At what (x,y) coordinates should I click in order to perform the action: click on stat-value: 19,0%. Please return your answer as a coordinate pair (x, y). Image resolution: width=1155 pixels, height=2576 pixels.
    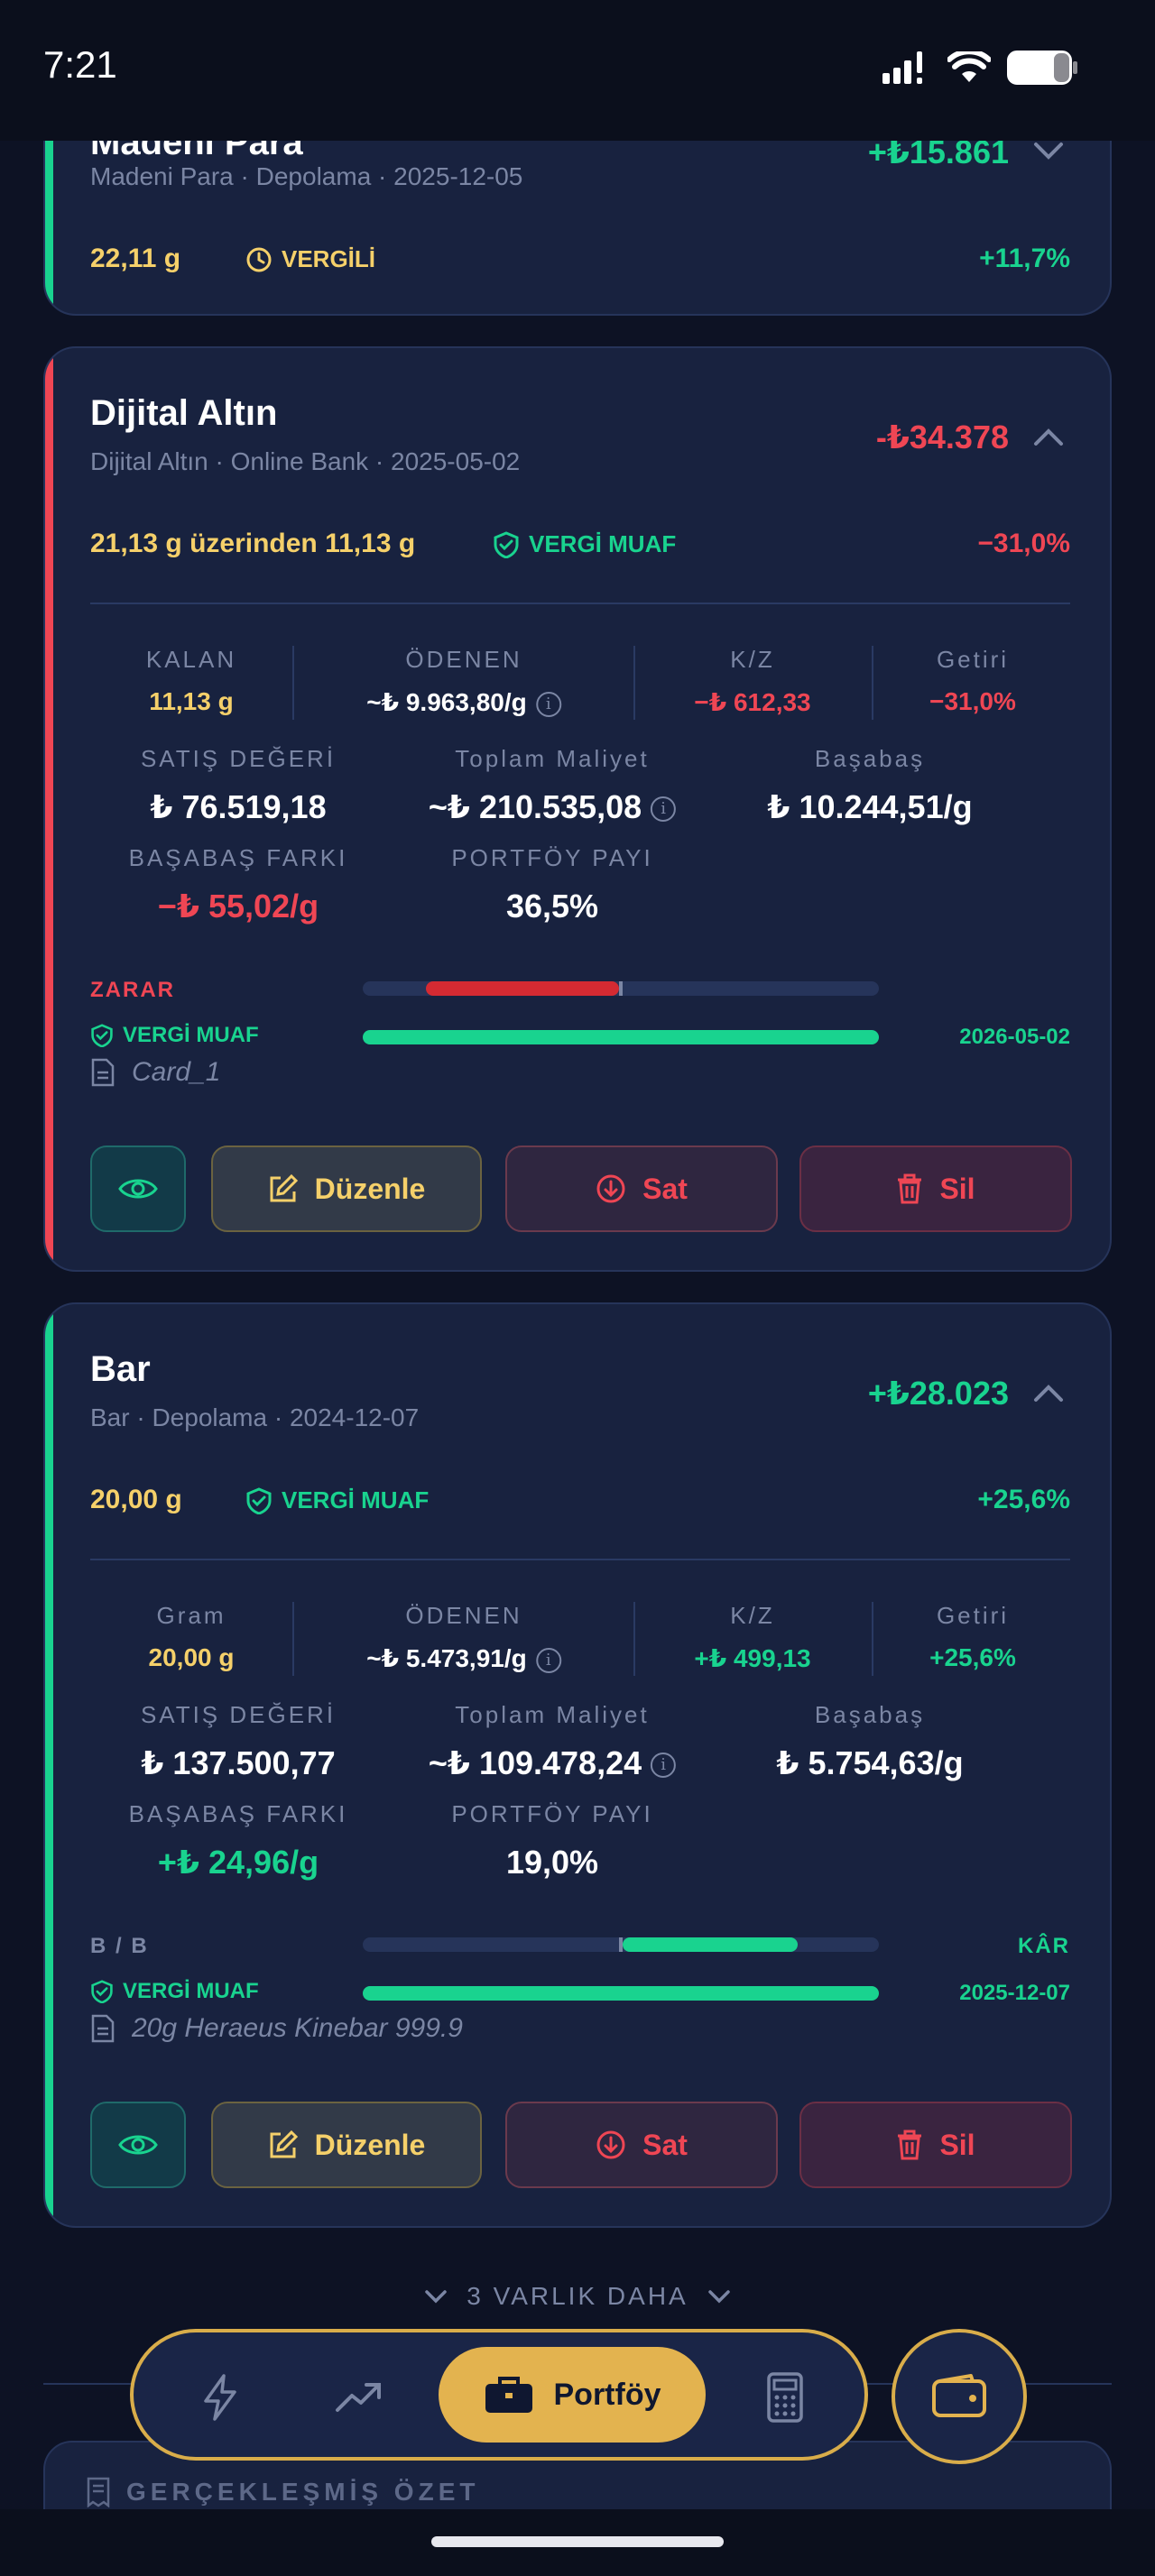
    Looking at the image, I should click on (552, 1862).